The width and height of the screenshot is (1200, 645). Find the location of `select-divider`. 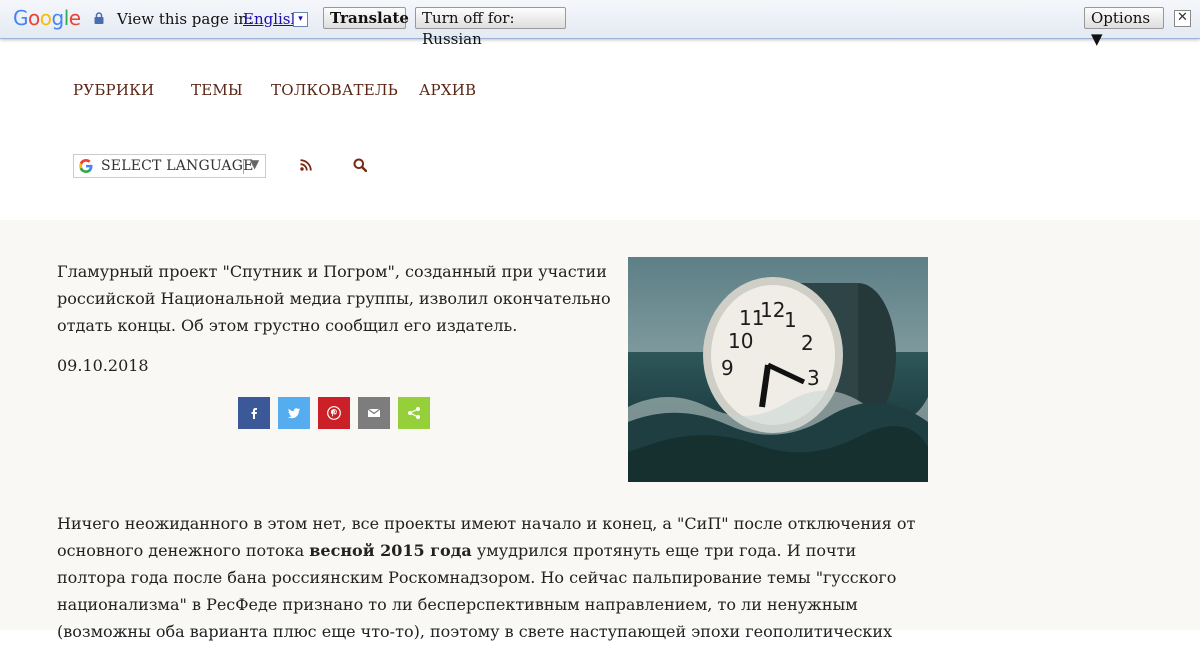

select-divider is located at coordinates (243, 166).